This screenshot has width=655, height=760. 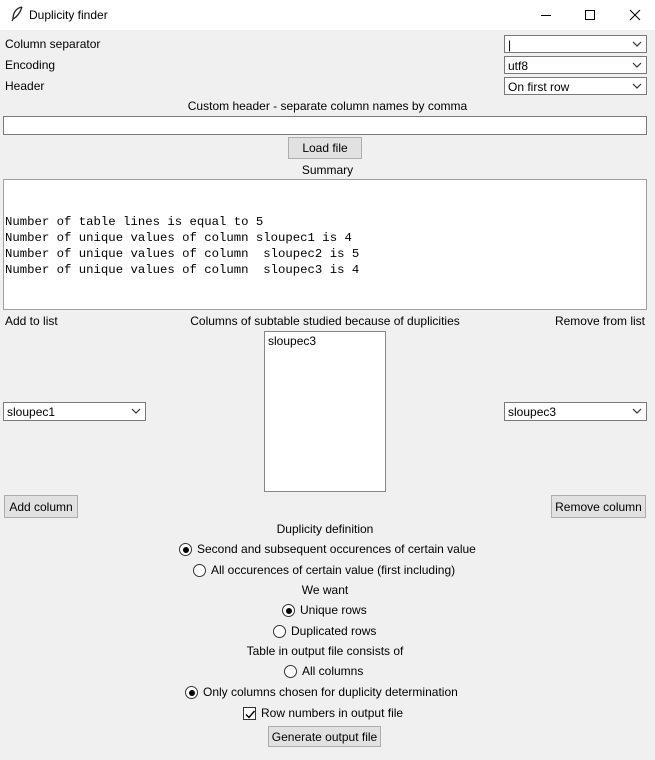 I want to click on column-separator-label: Column separator, so click(x=53, y=44).